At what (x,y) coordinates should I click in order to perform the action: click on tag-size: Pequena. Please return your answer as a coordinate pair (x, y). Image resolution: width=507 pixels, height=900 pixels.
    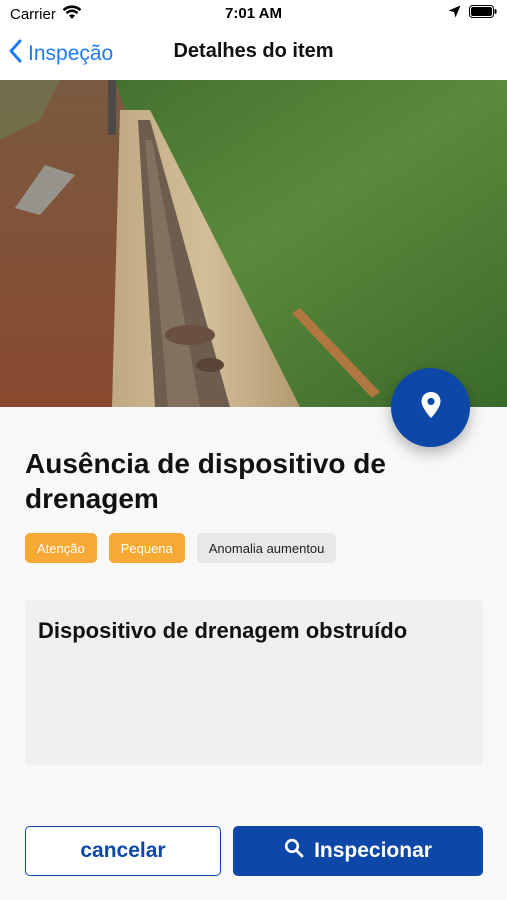
    Looking at the image, I should click on (146, 548).